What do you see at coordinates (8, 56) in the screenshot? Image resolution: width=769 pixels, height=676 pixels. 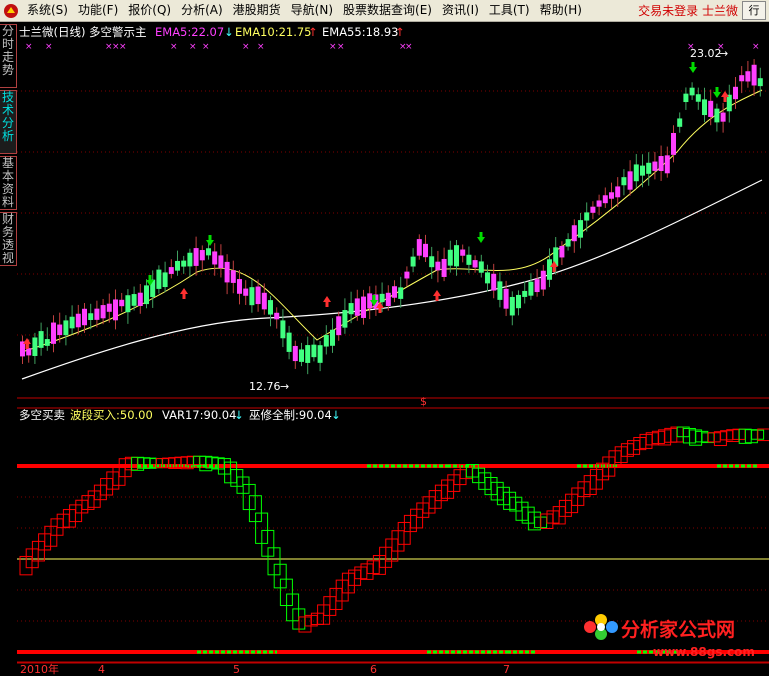 I see `tab-intraday: 分时走势` at bounding box center [8, 56].